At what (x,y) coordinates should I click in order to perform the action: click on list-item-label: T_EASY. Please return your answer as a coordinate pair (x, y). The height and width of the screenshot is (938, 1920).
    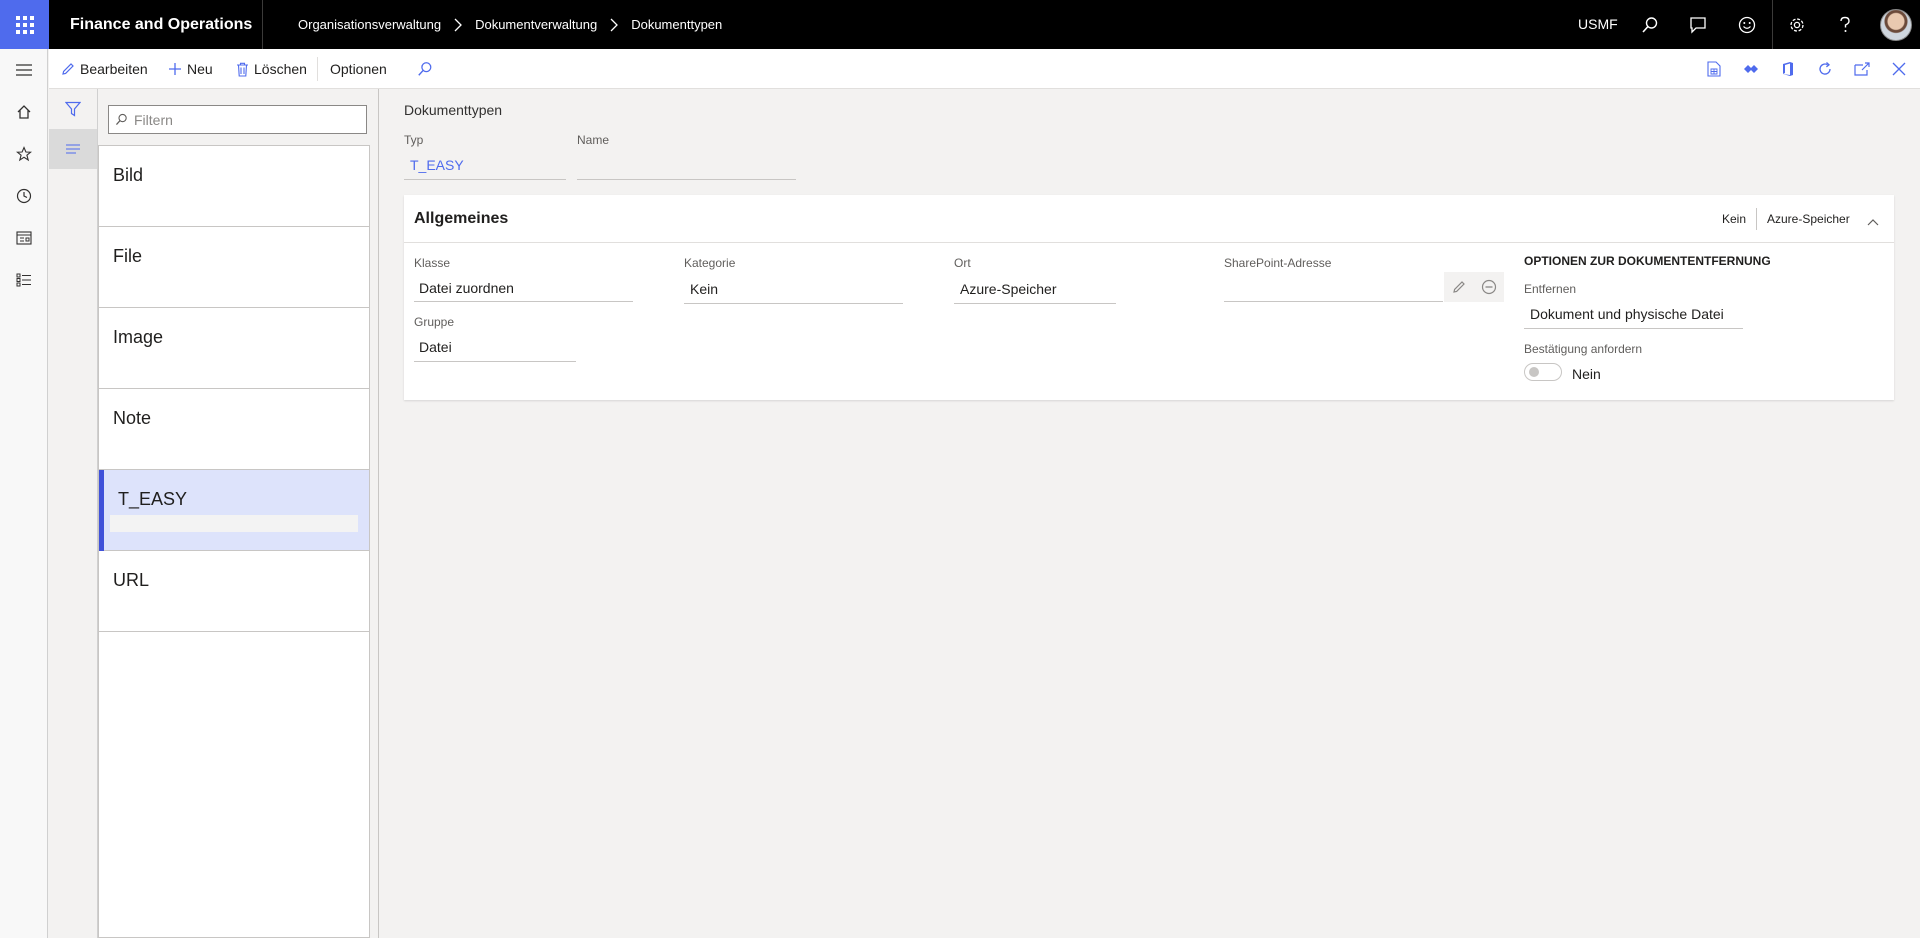
    Looking at the image, I should click on (153, 499).